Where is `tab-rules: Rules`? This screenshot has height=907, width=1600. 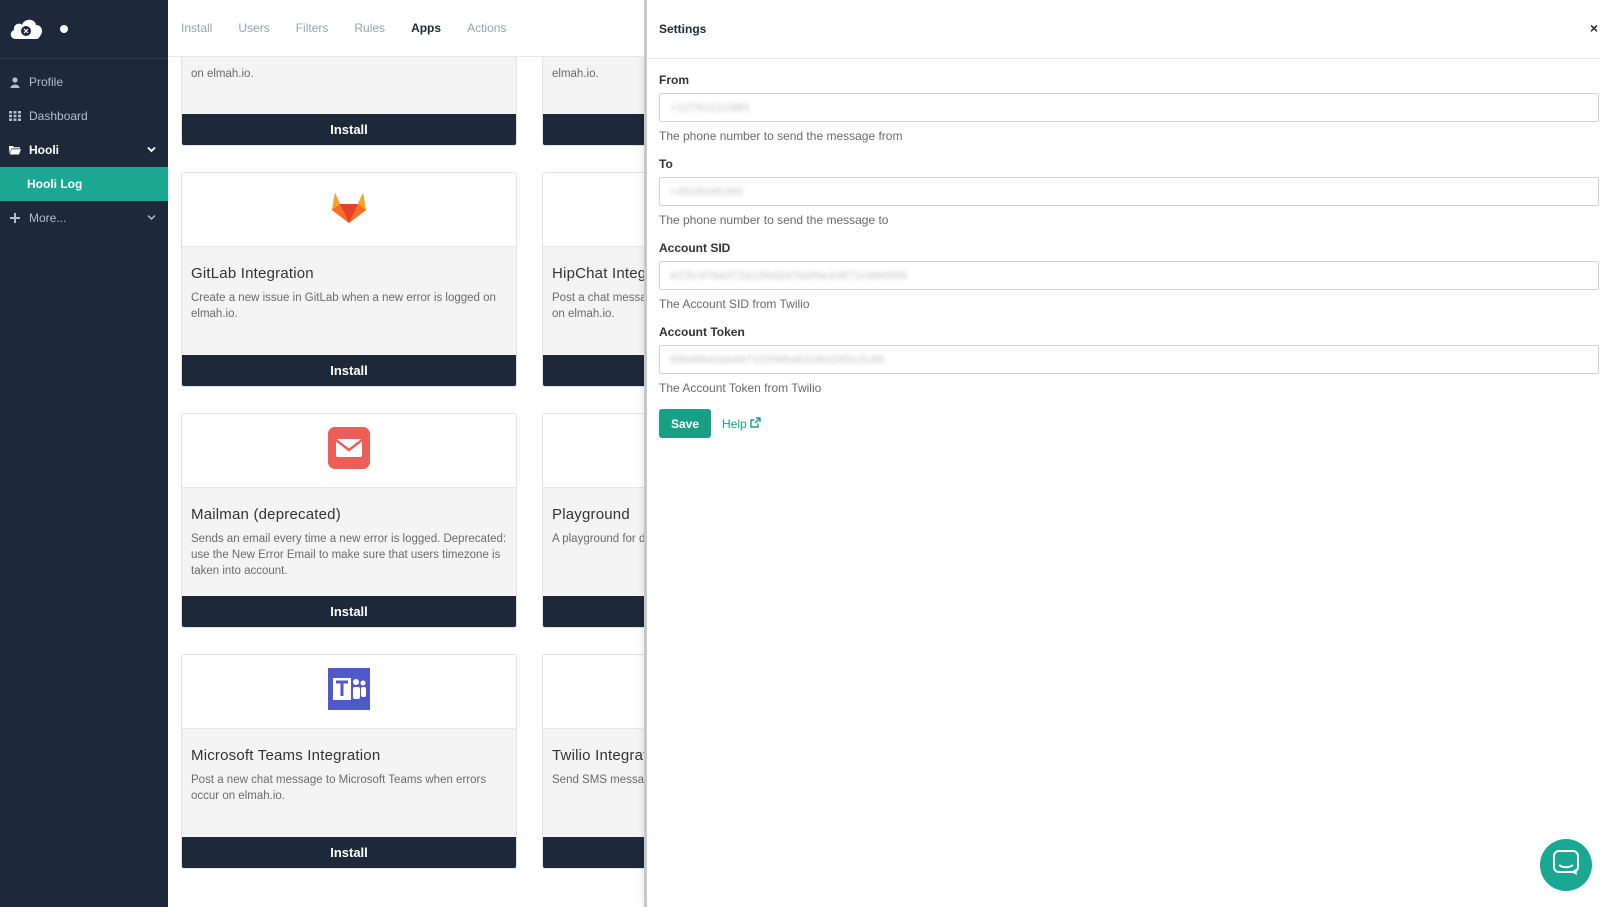 tab-rules: Rules is located at coordinates (369, 28).